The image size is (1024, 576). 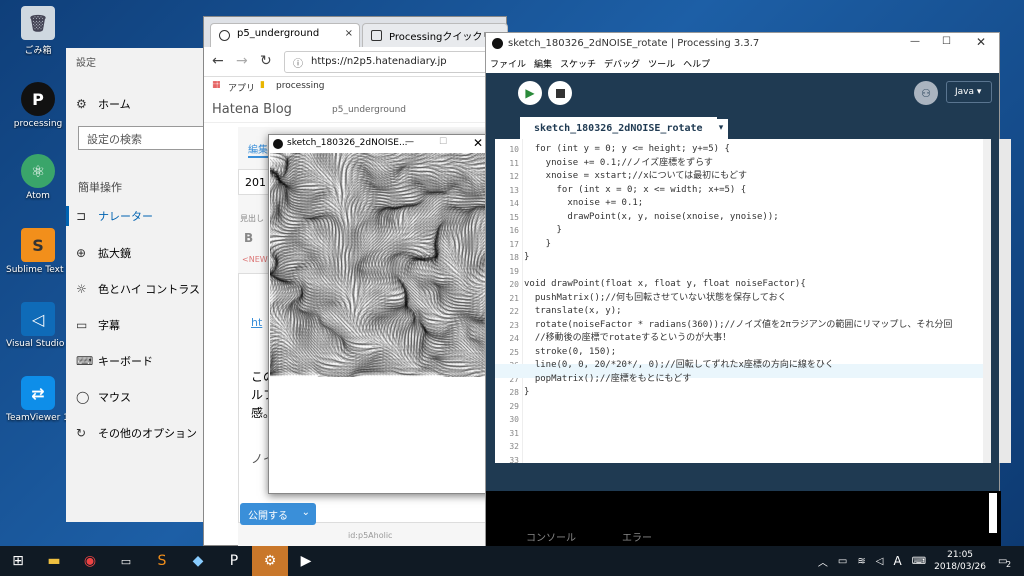 What do you see at coordinates (514, 149) in the screenshot?
I see `line-number: 10` at bounding box center [514, 149].